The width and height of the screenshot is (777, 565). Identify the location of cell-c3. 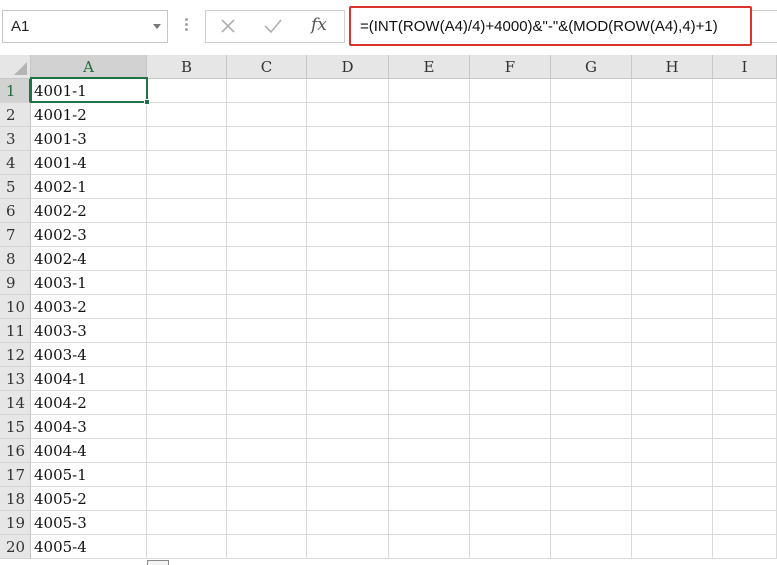
(267, 139).